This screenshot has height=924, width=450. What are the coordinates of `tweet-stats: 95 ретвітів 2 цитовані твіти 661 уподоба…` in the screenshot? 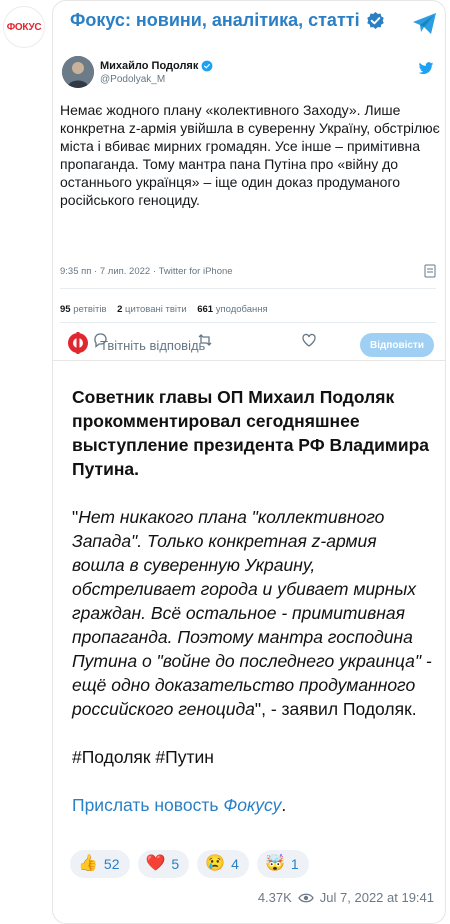 It's located at (164, 309).